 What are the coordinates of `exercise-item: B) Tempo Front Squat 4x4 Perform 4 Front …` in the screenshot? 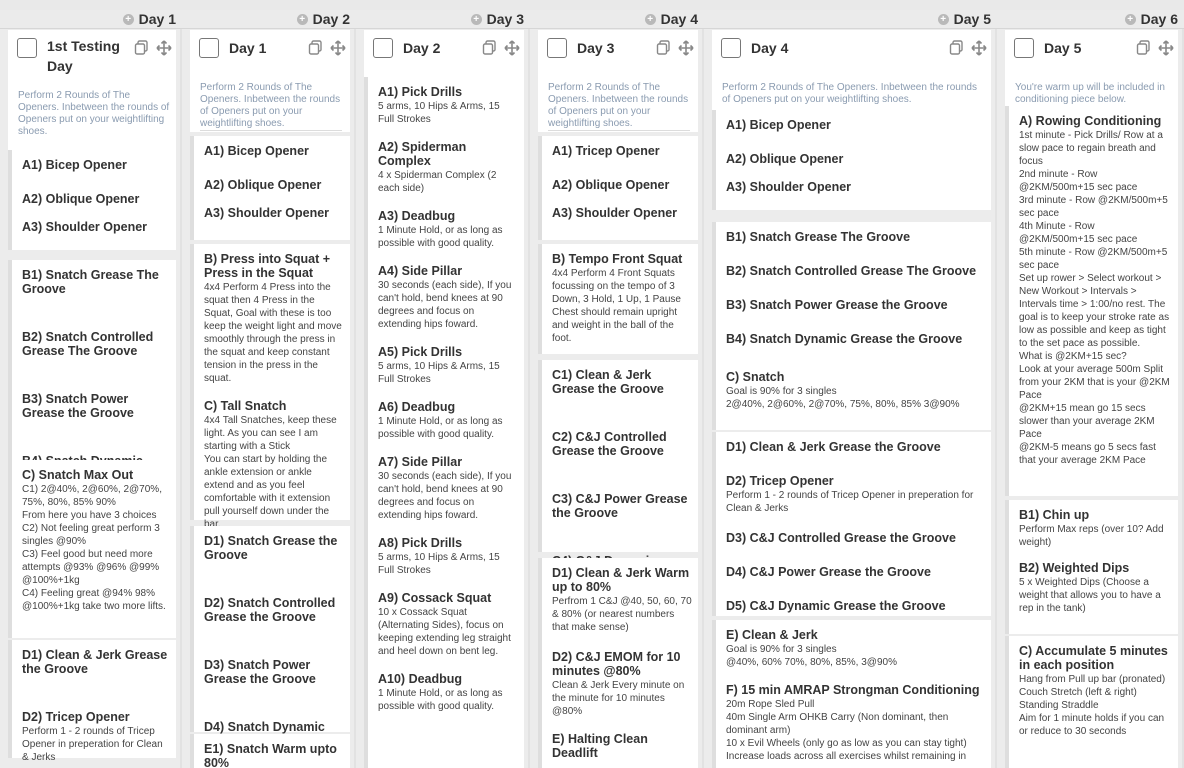 It's located at (622, 298).